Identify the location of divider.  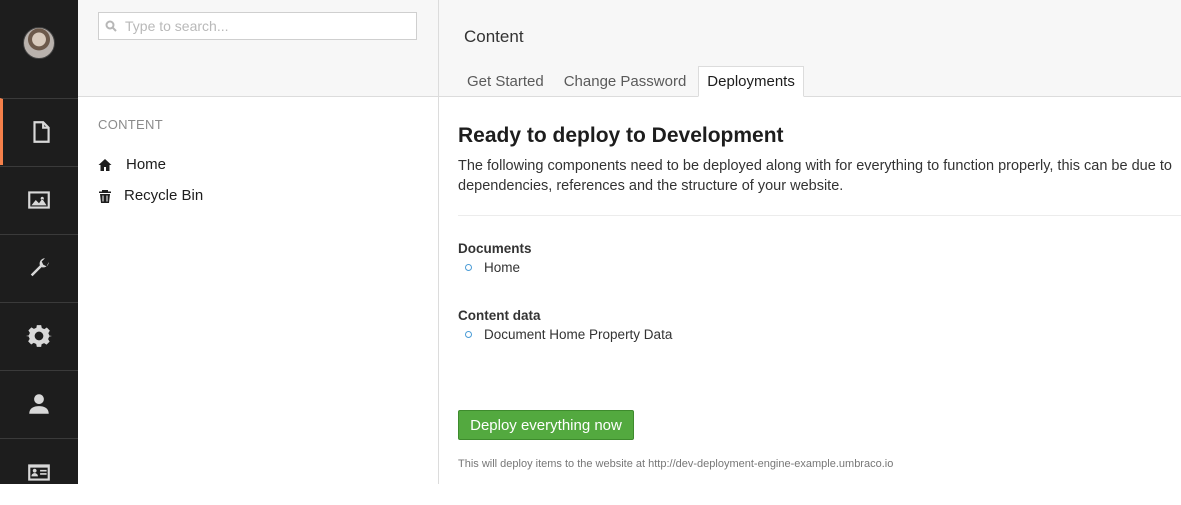
(819, 215).